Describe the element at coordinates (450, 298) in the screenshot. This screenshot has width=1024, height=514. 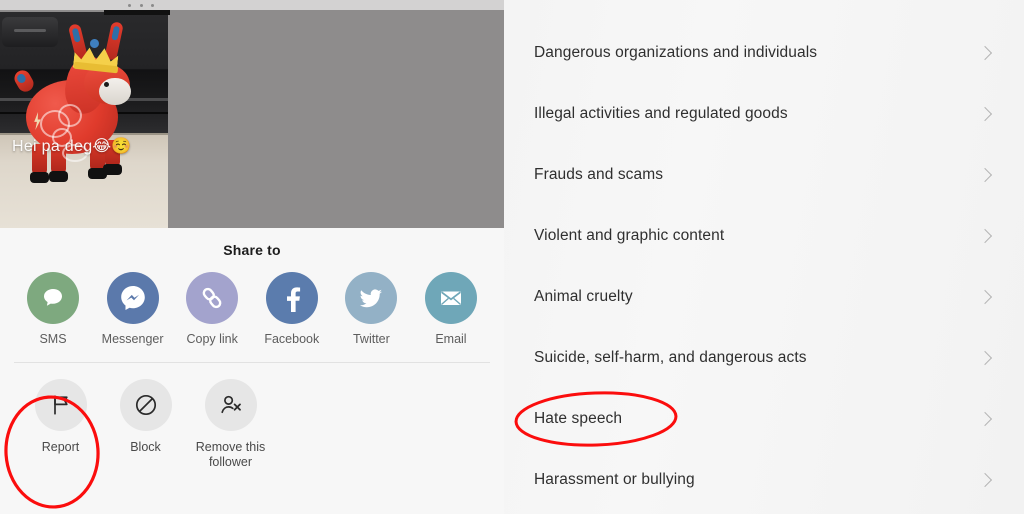
I see `envelope-icon` at that location.